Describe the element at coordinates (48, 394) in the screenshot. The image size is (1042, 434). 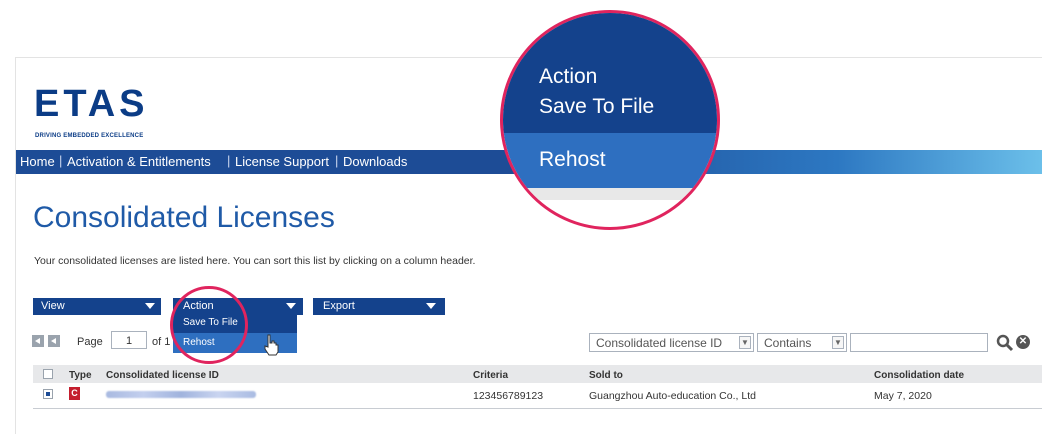
I see `row-checkbox` at that location.